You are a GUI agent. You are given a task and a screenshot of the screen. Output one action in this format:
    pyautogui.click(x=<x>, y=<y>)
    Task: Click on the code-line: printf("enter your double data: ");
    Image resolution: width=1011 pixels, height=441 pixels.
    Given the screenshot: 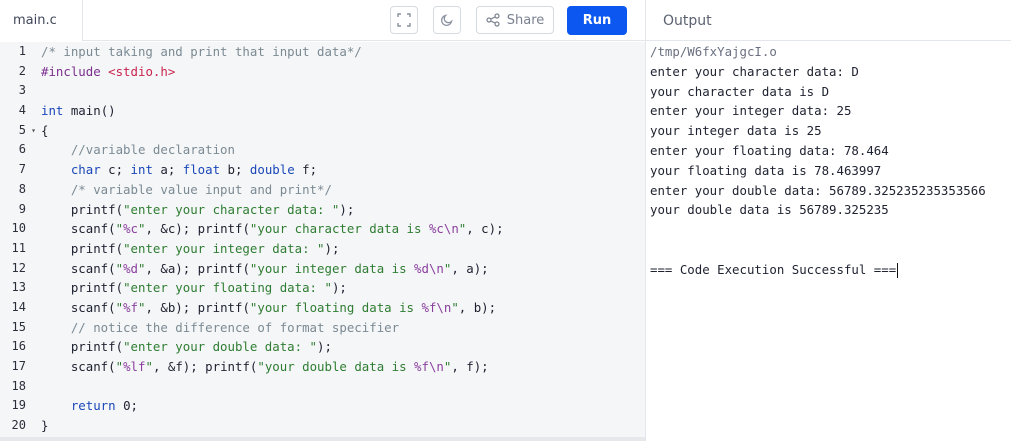 What is the action you would take?
    pyautogui.click(x=341, y=347)
    